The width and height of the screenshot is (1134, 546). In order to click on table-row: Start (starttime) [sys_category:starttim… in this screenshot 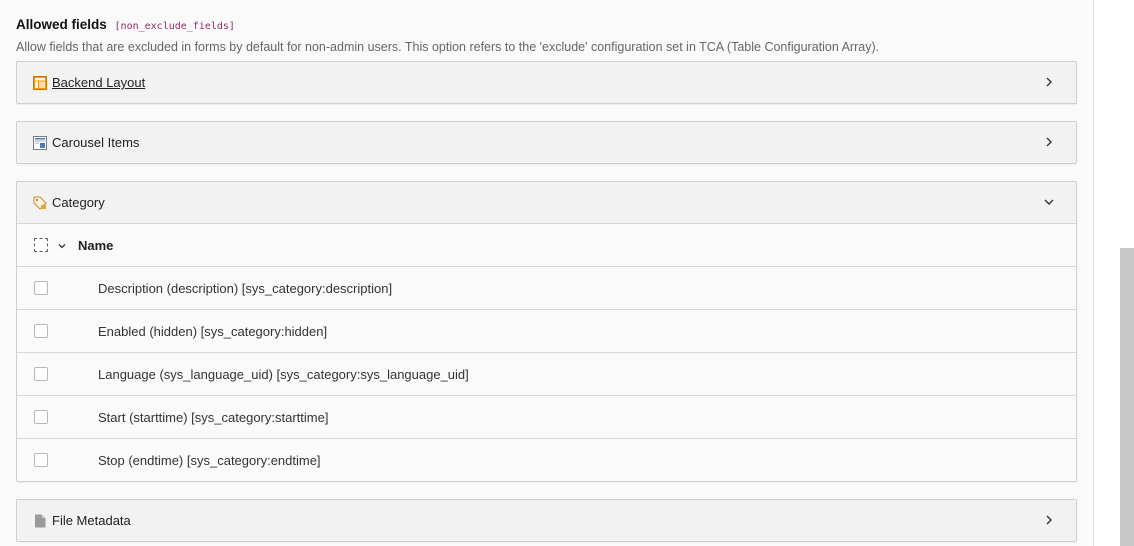, I will do `click(546, 416)`.